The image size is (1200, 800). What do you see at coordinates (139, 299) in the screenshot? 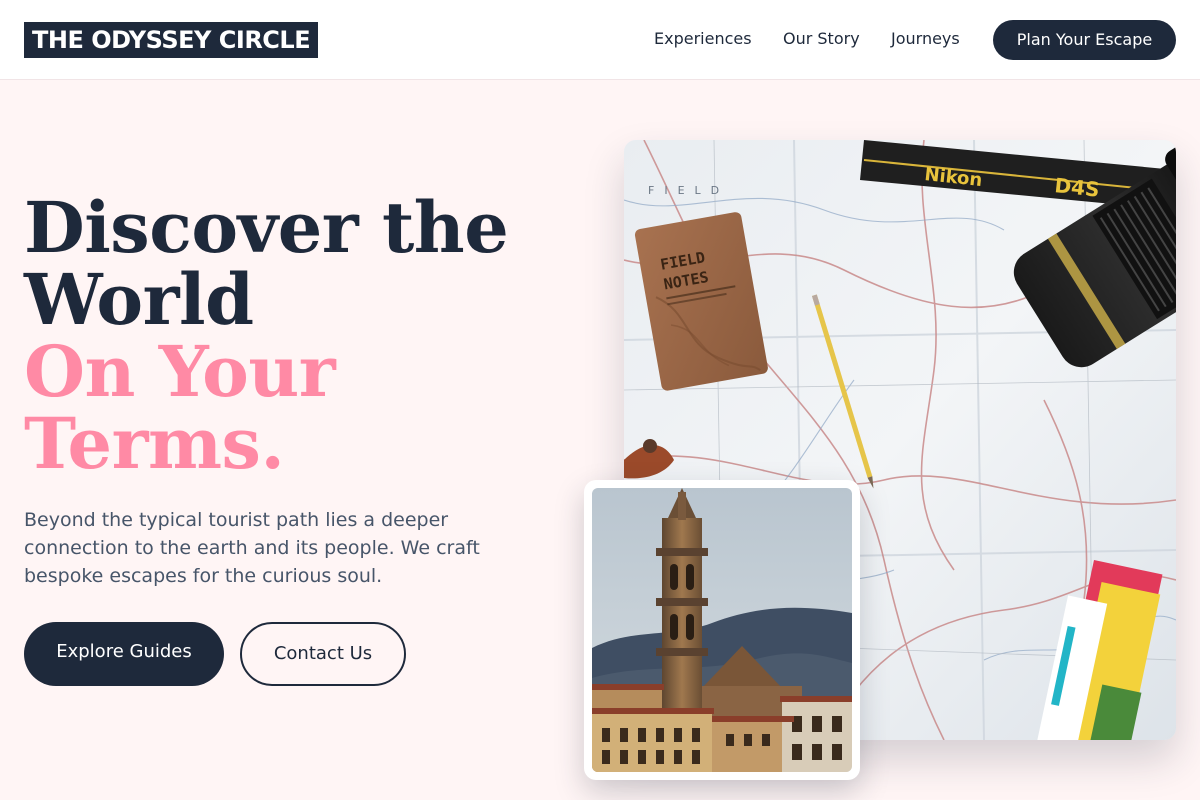
I see `headline-line-2: World` at bounding box center [139, 299].